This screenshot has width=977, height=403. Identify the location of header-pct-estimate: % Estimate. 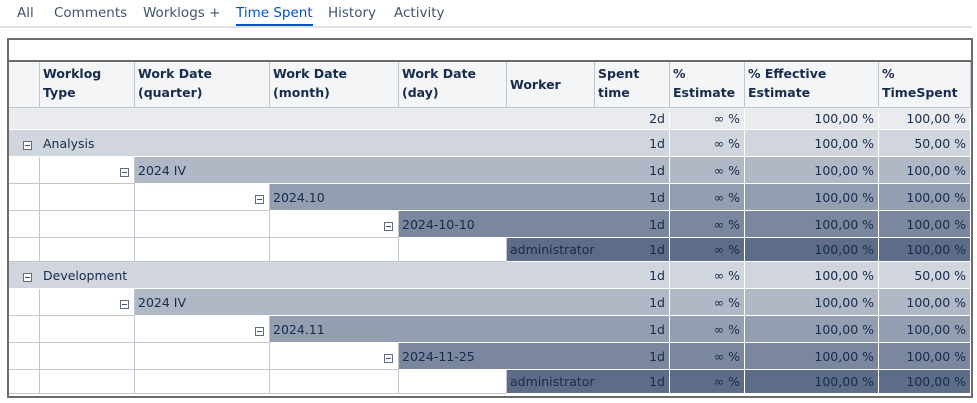
(707, 85).